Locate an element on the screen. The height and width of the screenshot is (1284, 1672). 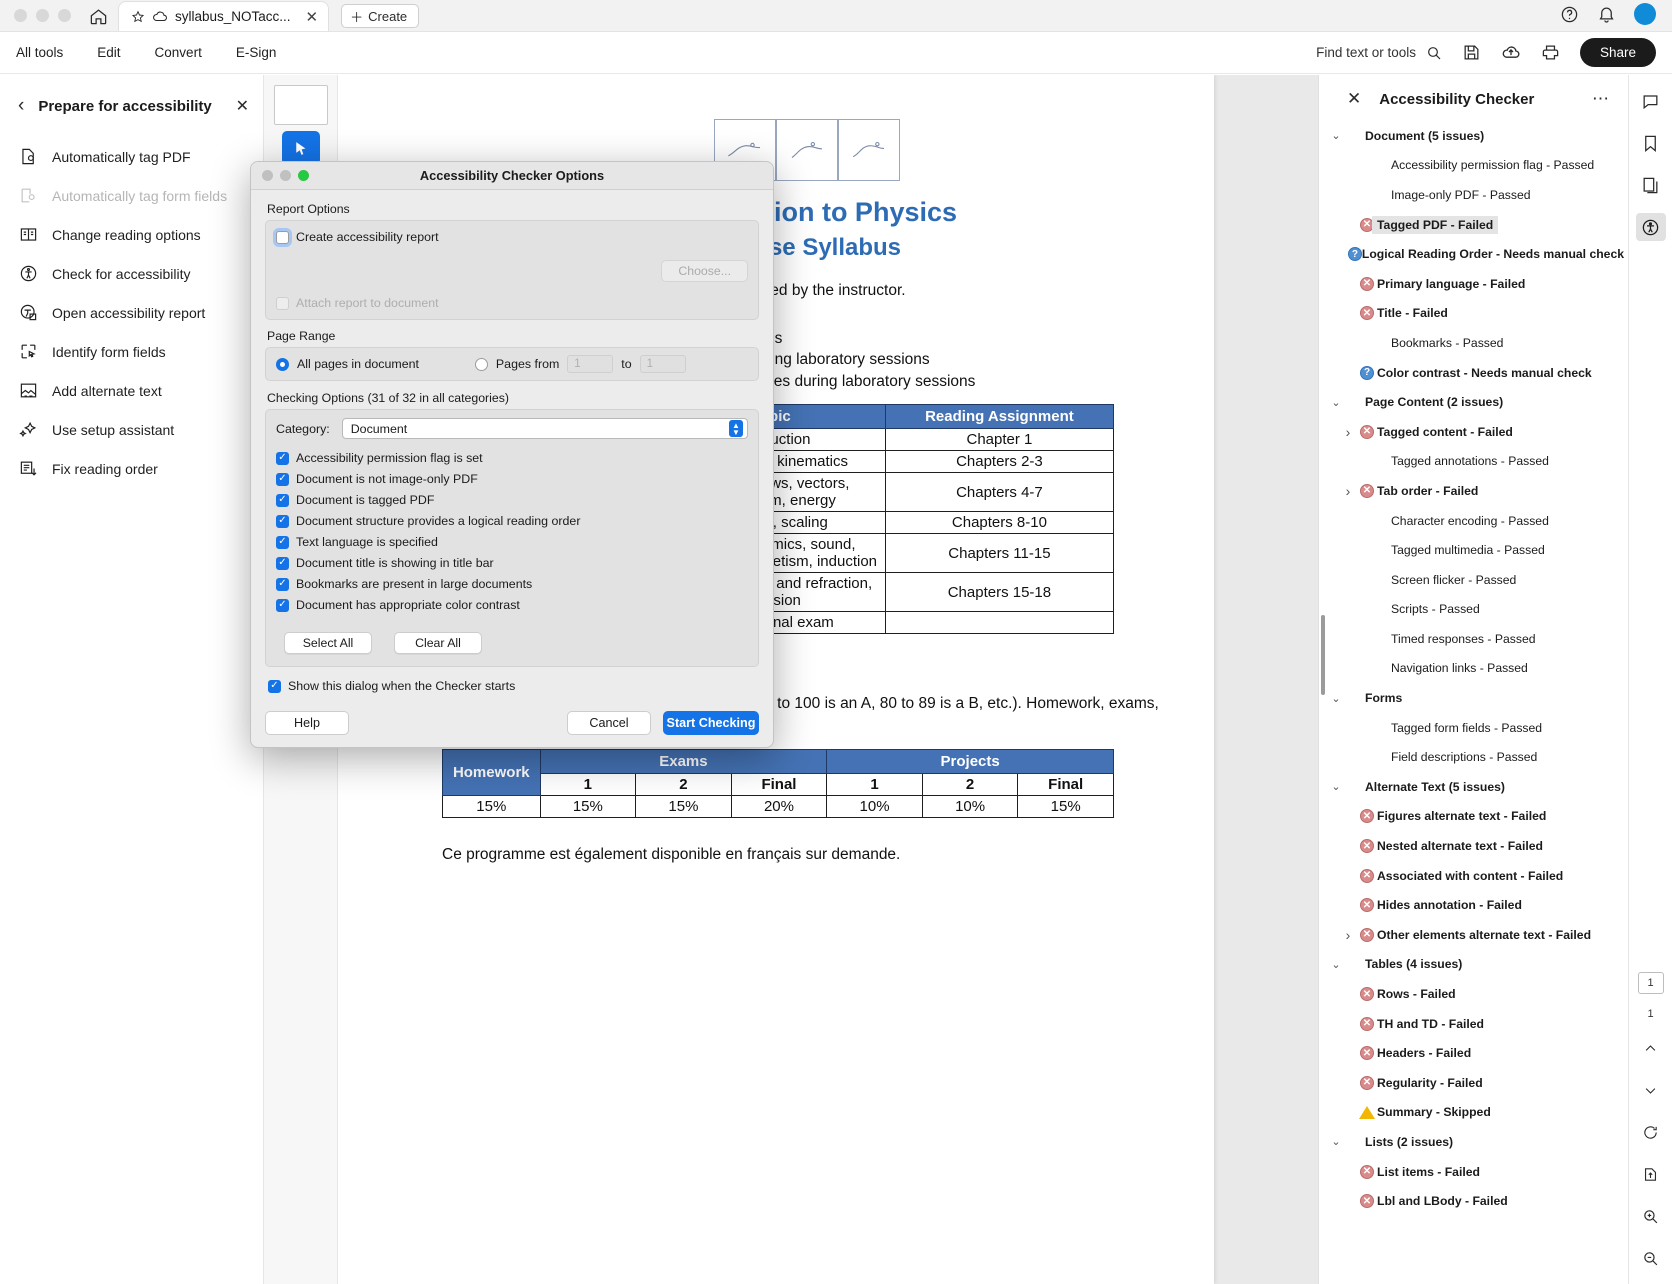
left-panel-item-automatically-tag-pdf: Automatically tag PDF is located at coordinates (131, 156).